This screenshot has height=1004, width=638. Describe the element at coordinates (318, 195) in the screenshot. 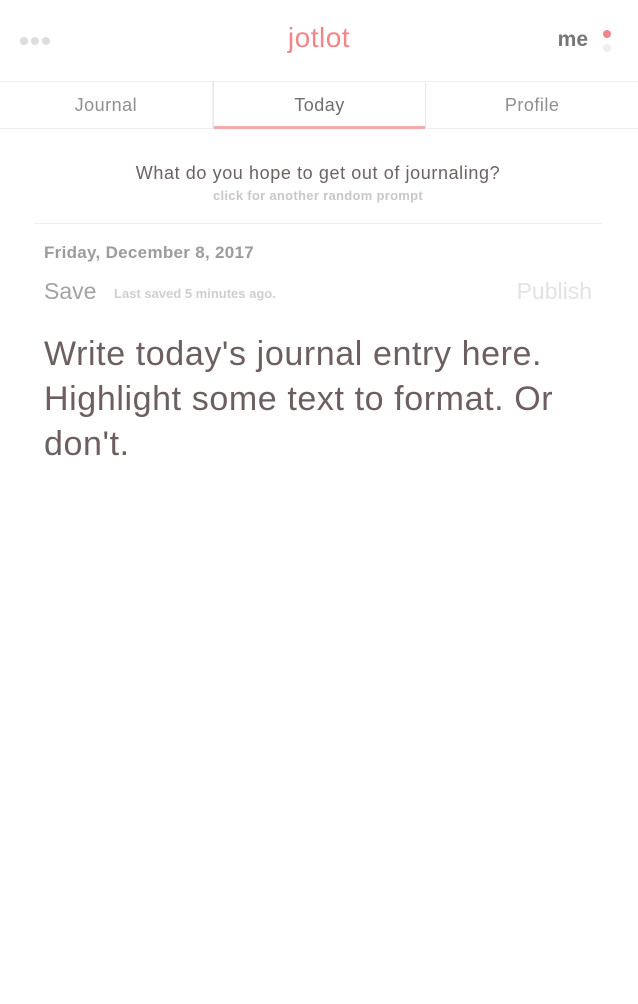

I see `prompt-hint: click for another random prompt` at that location.